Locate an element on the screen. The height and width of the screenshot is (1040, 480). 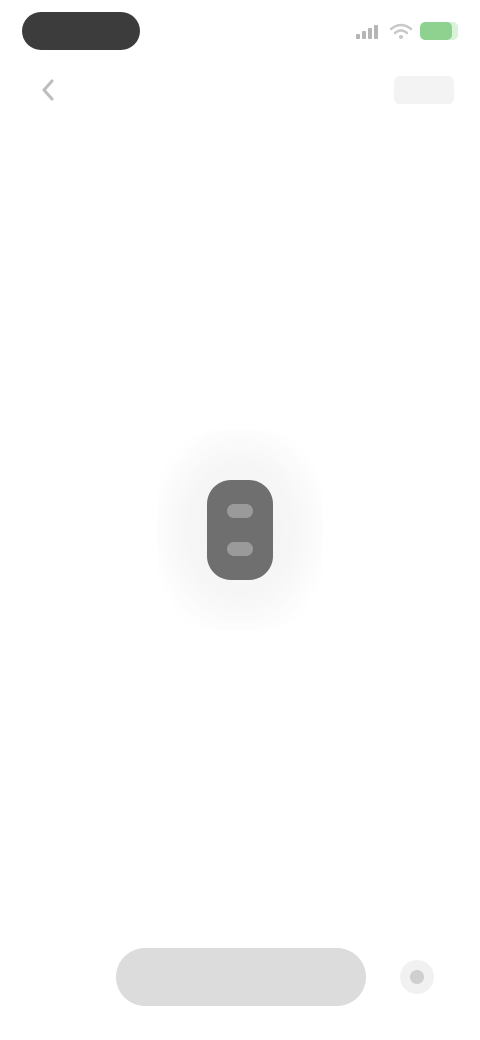
device-slot-bottom is located at coordinates (240, 549).